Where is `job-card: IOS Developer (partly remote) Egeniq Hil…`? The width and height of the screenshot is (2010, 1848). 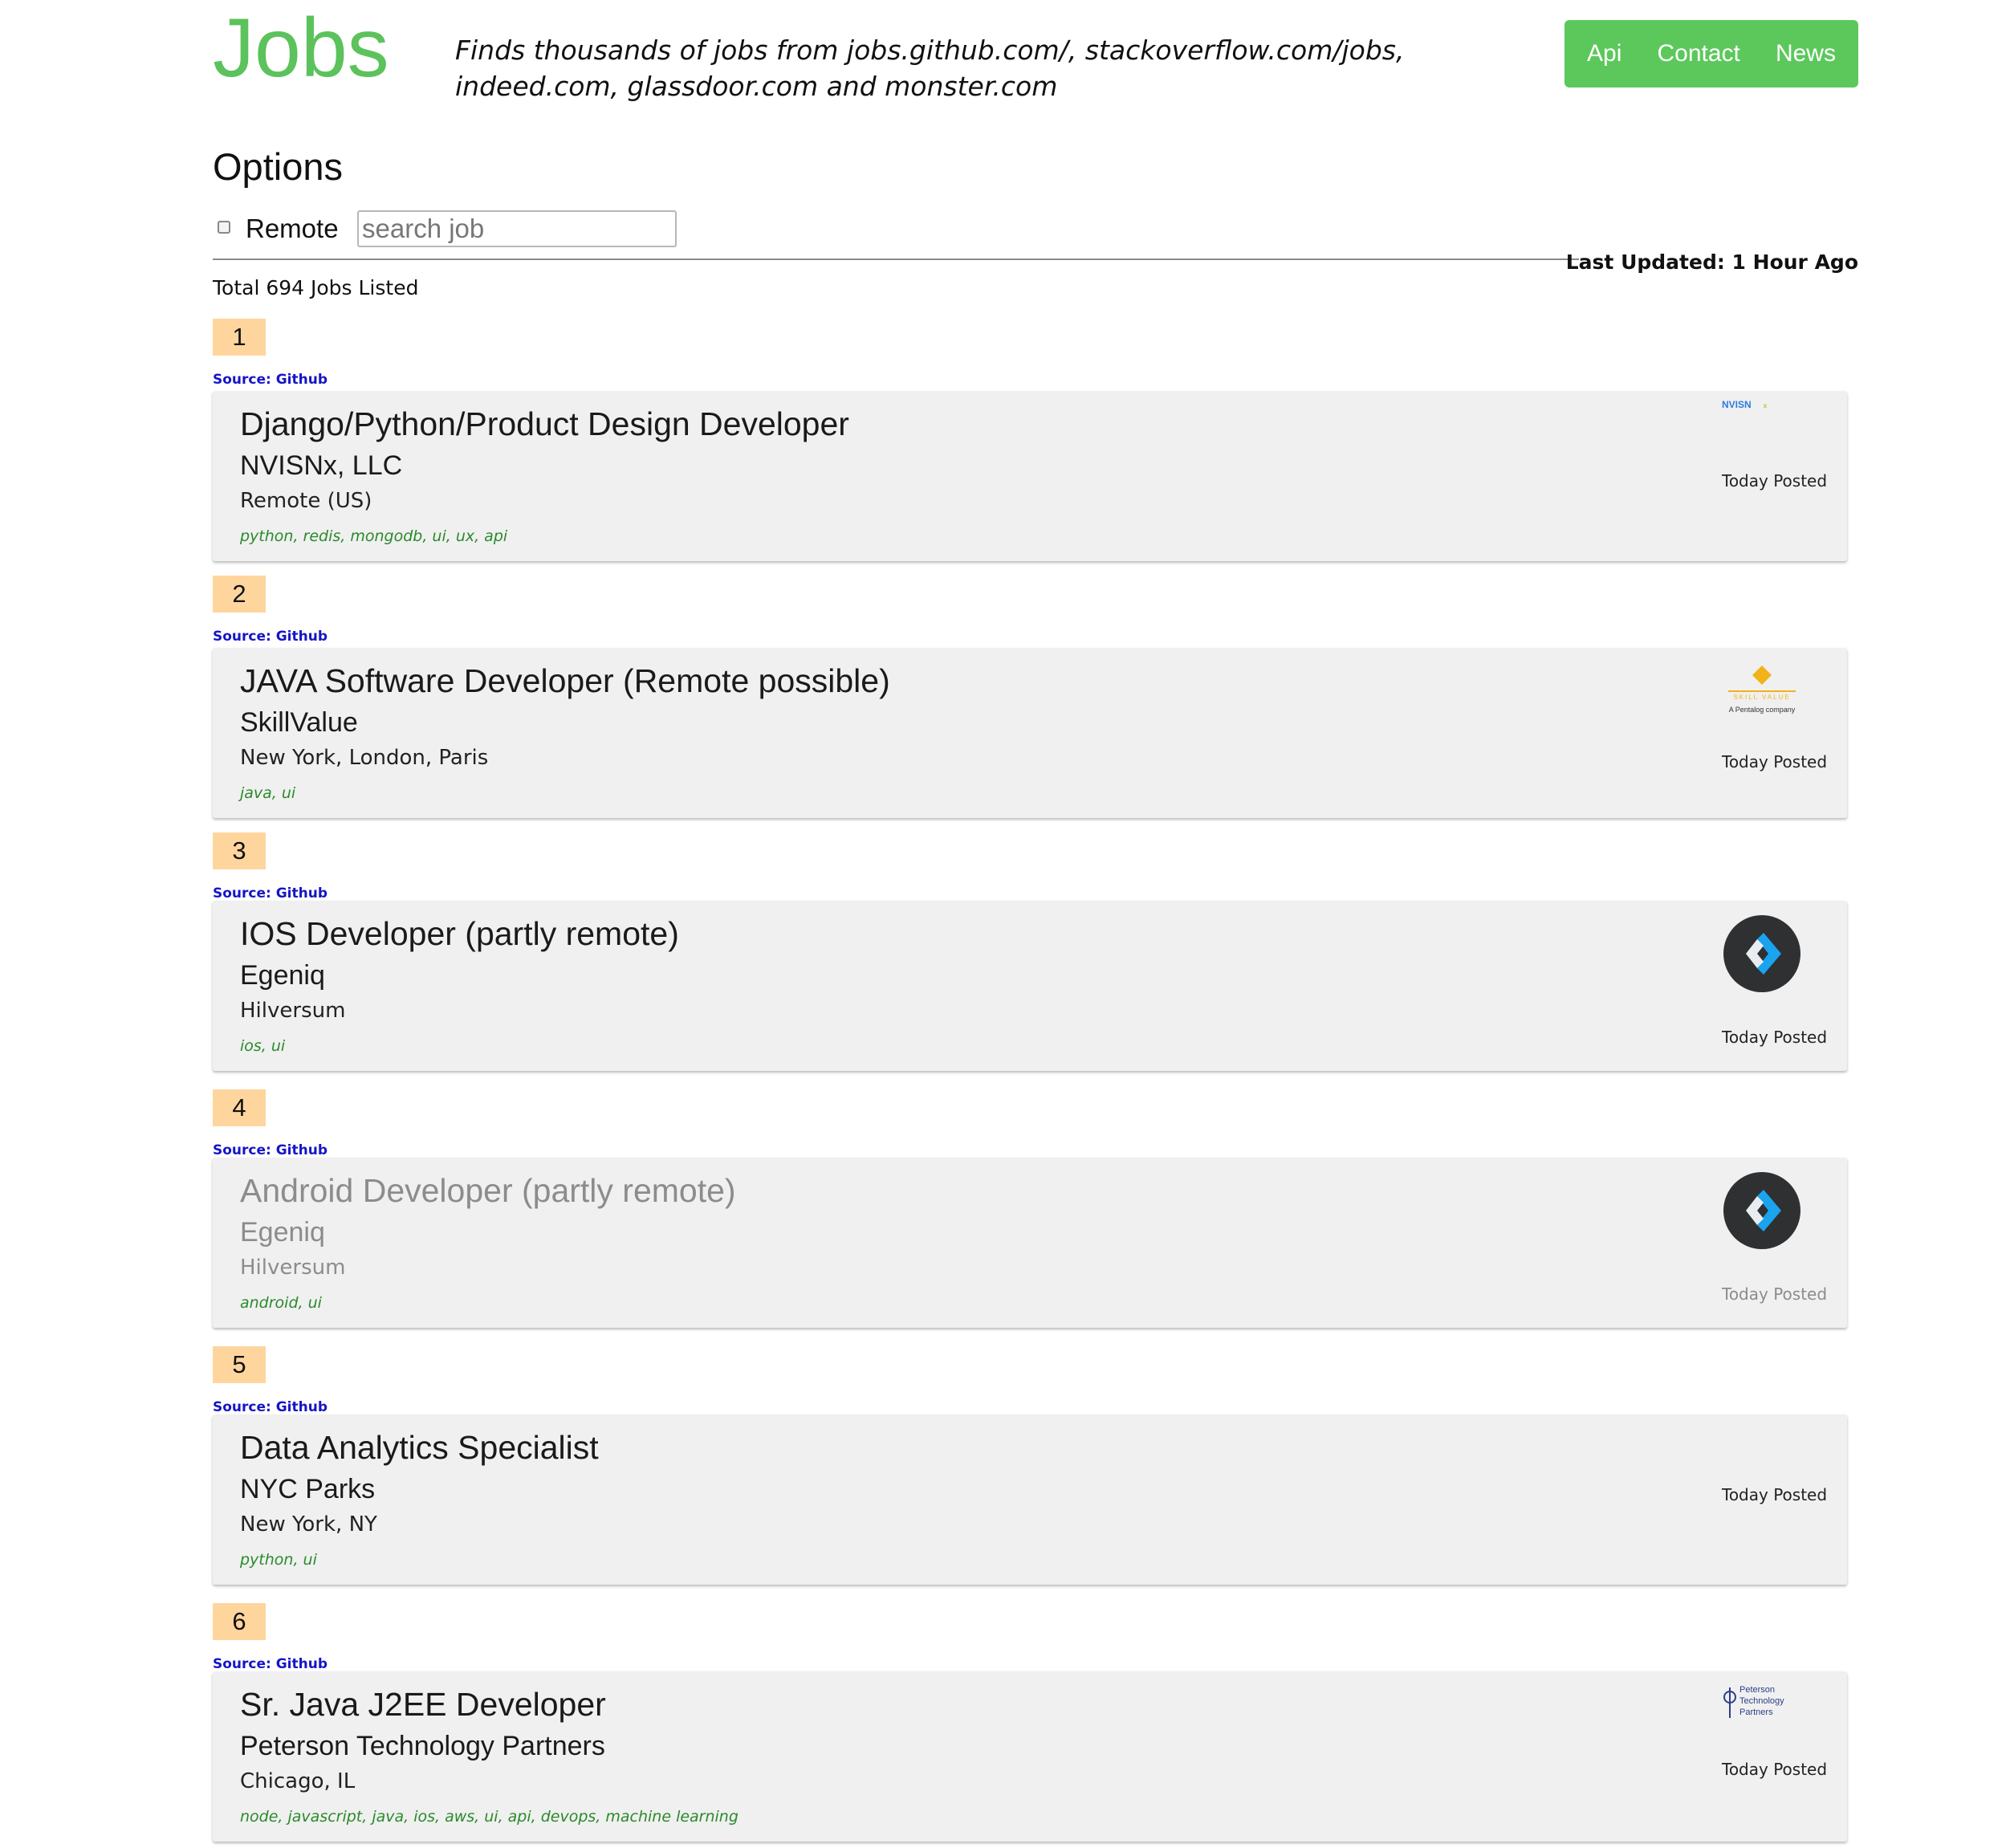
job-card: IOS Developer (partly remote) Egeniq Hil… is located at coordinates (1030, 986).